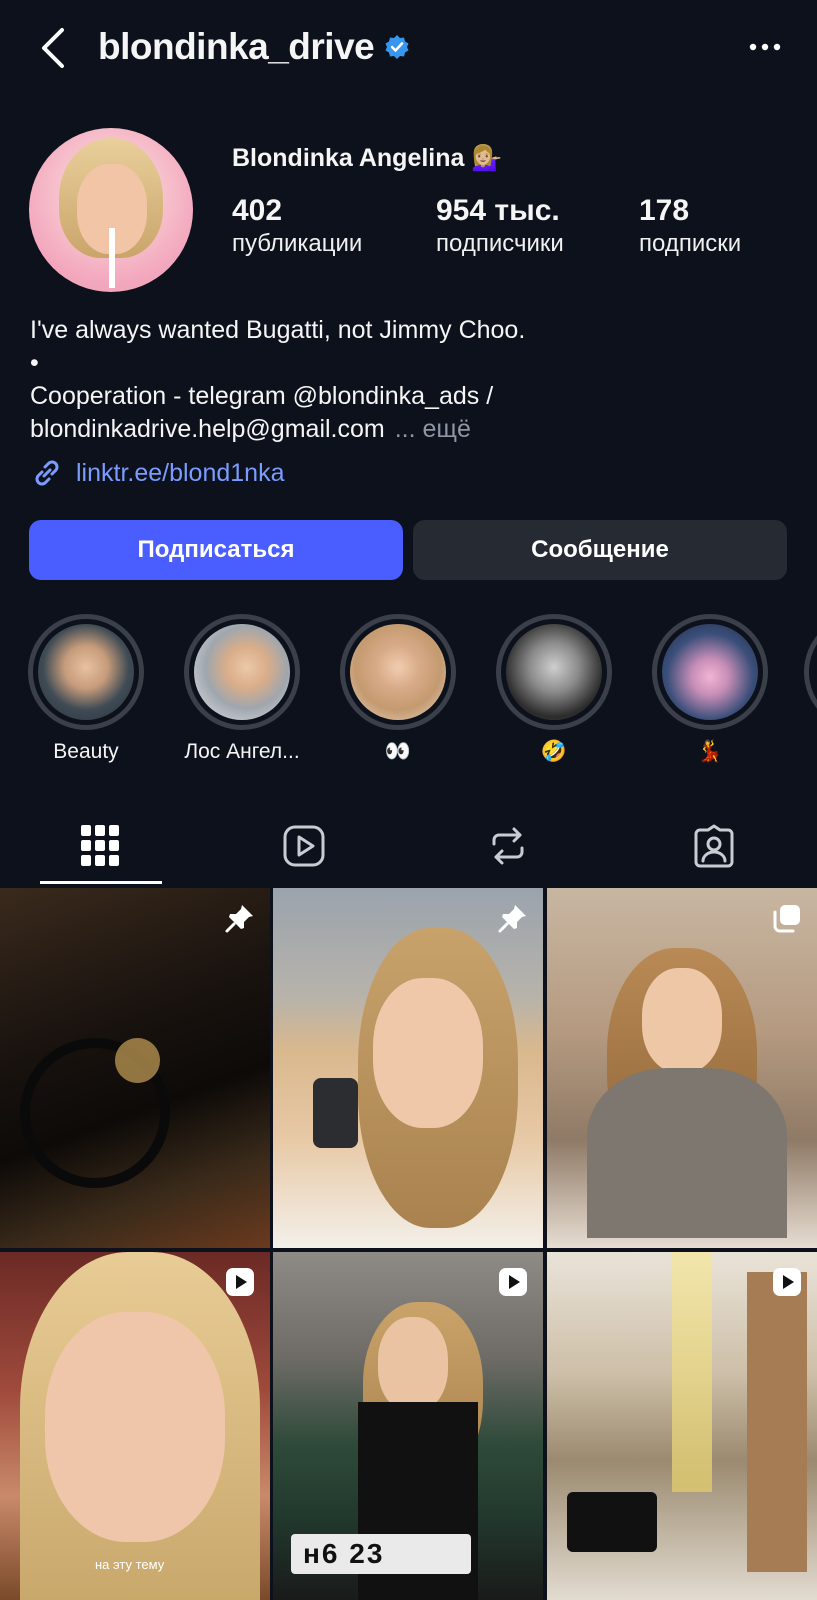 This screenshot has width=817, height=1600. Describe the element at coordinates (54, 48) in the screenshot. I see `back-chevron-icon` at that location.